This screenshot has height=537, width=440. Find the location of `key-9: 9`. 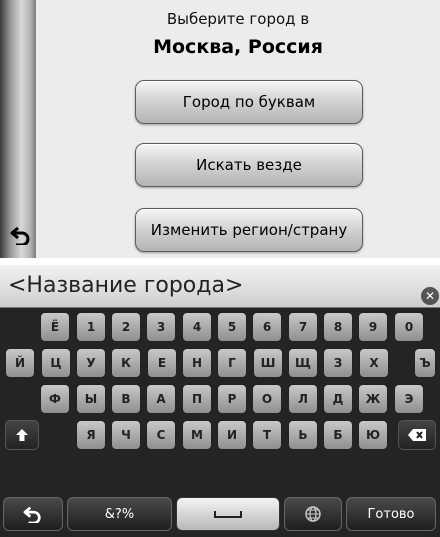

key-9: 9 is located at coordinates (373, 327).